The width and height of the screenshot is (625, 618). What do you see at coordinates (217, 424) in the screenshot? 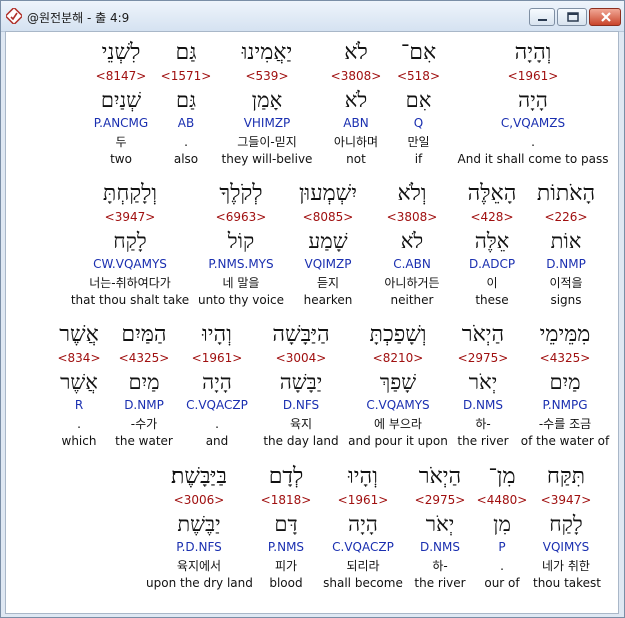
I see `korean-gloss: .` at bounding box center [217, 424].